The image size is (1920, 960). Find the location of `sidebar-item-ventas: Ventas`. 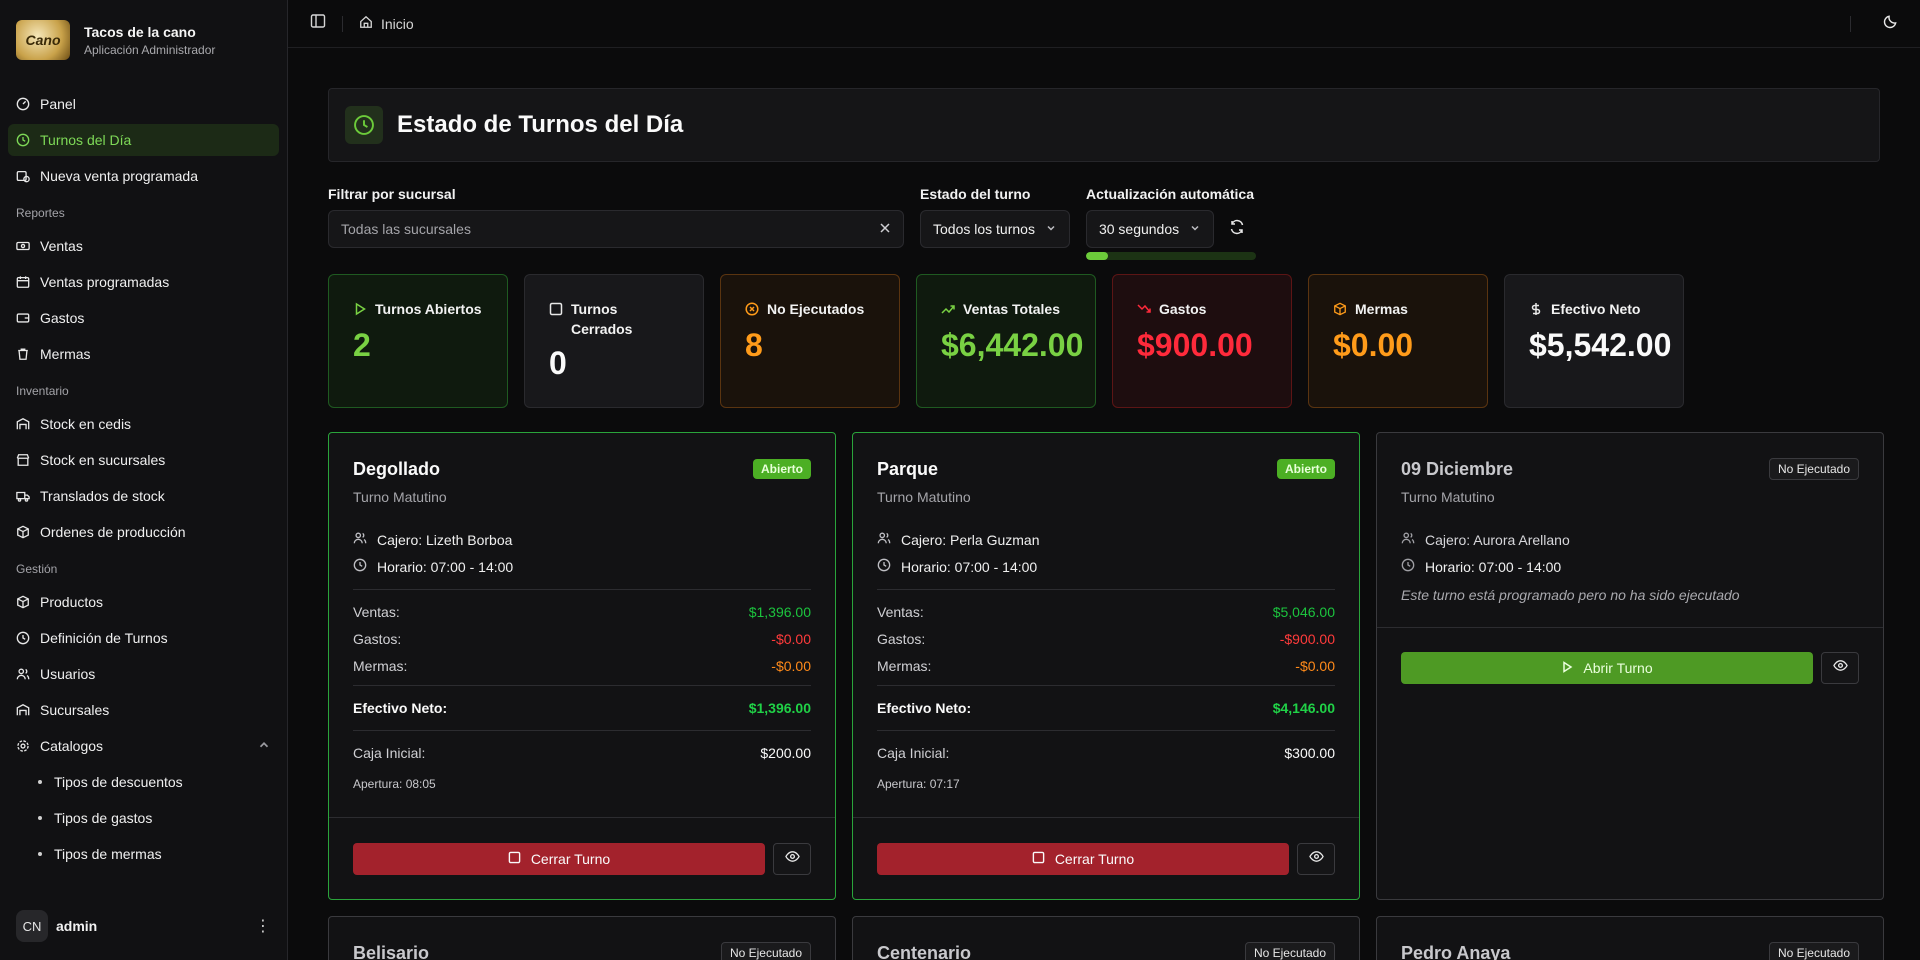

sidebar-item-ventas: Ventas is located at coordinates (143, 246).